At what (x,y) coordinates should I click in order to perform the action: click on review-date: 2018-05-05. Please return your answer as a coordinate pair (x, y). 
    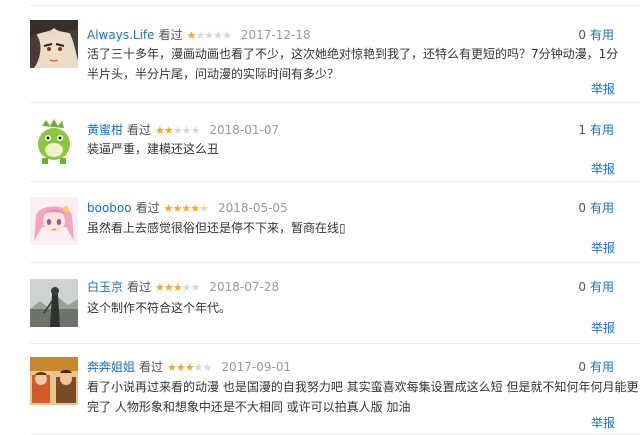
    Looking at the image, I should click on (252, 208).